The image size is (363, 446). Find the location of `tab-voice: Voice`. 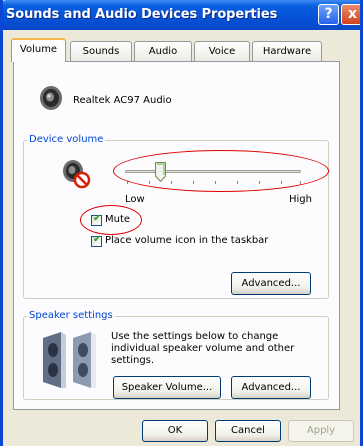

tab-voice: Voice is located at coordinates (222, 51).